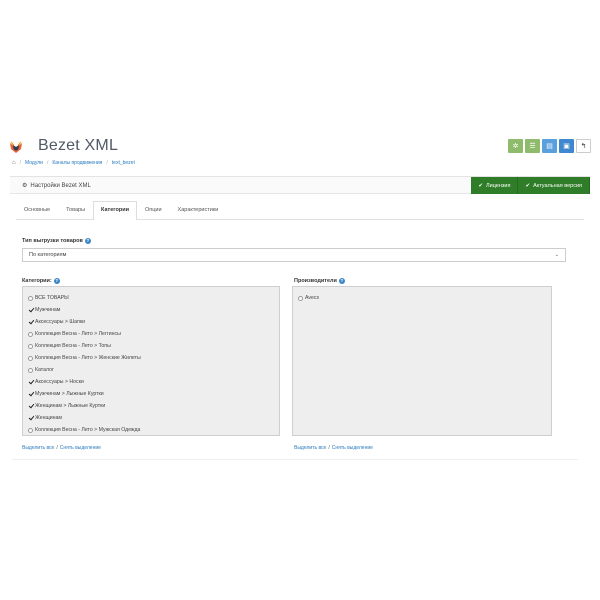 The width and height of the screenshot is (600, 600). What do you see at coordinates (52, 241) in the screenshot?
I see `export-type-label-text: Тип выгрузки товаров` at bounding box center [52, 241].